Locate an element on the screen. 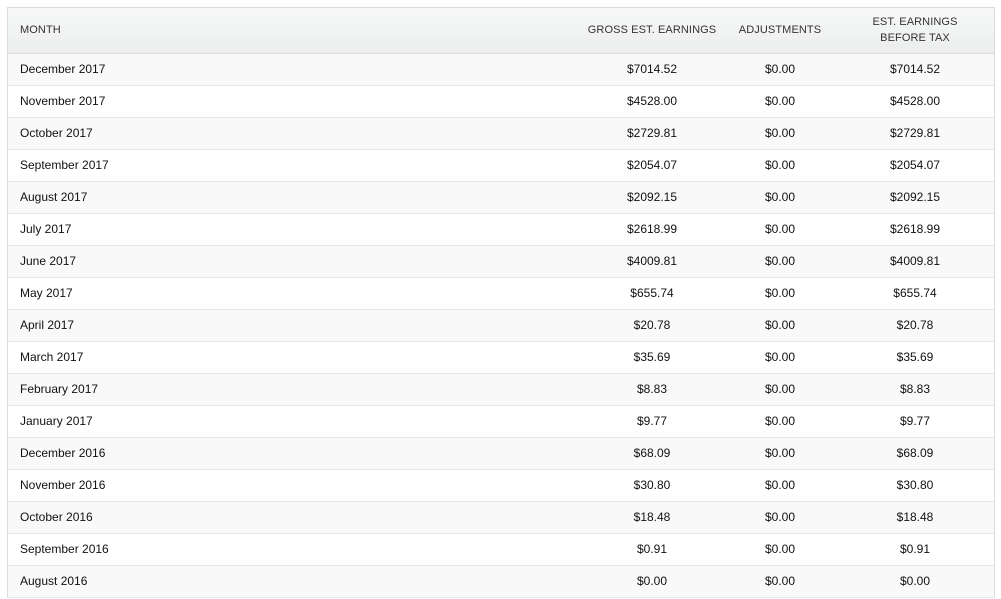 Image resolution: width=1001 pixels, height=599 pixels. gross-earnings-cell: $4528.00 is located at coordinates (652, 101).